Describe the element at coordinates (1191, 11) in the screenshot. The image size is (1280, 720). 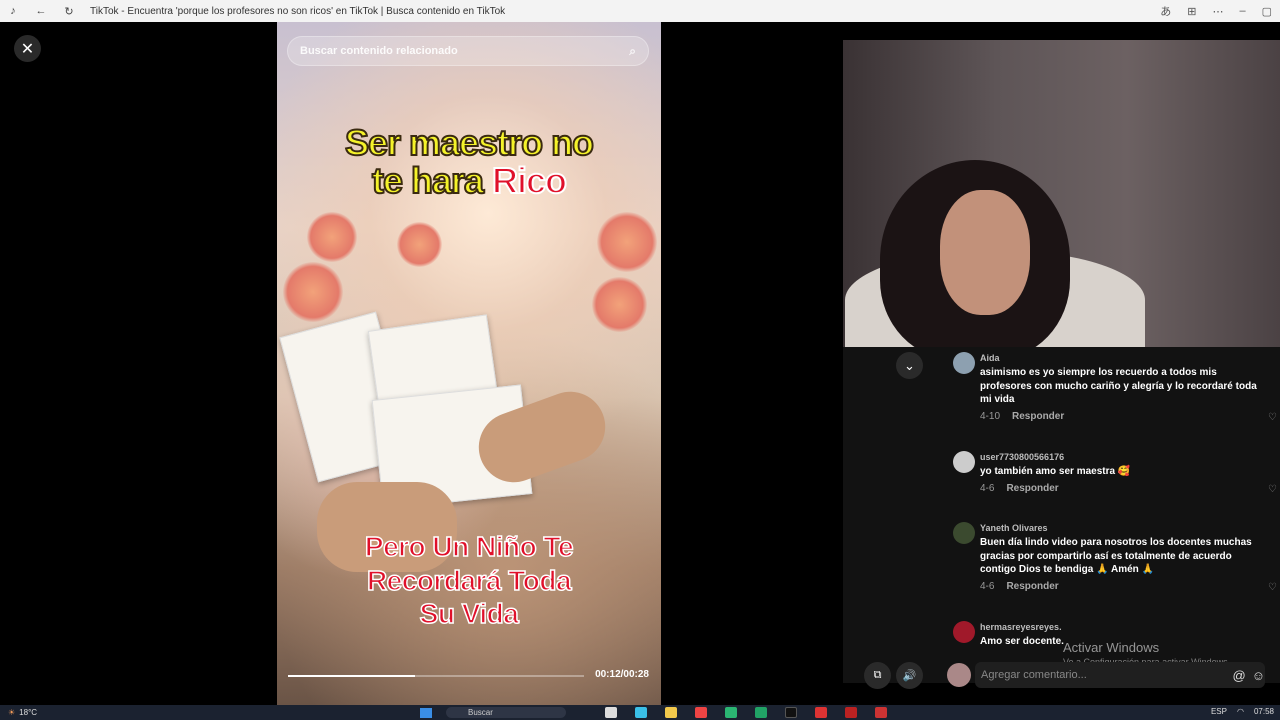
I see `app-install-icon: ⊞` at that location.